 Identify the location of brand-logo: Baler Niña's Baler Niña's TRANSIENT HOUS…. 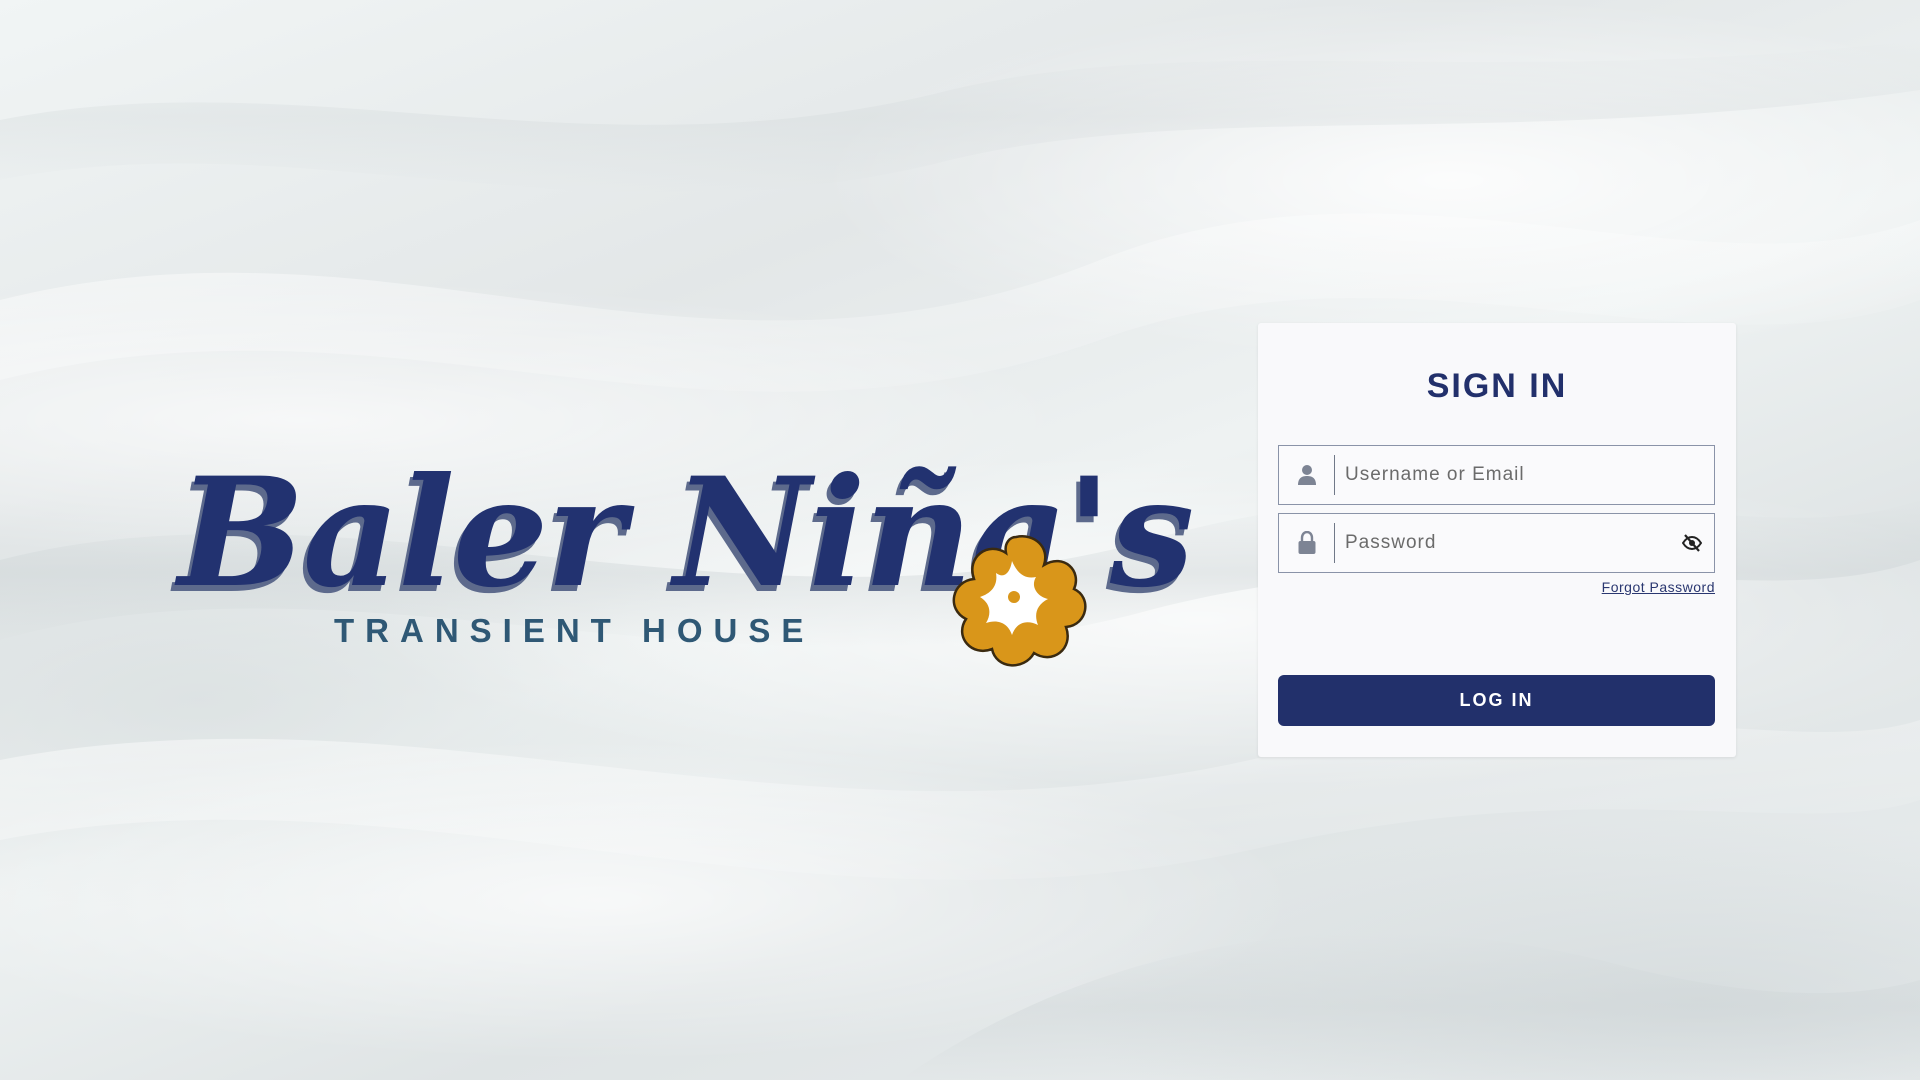
(682, 546).